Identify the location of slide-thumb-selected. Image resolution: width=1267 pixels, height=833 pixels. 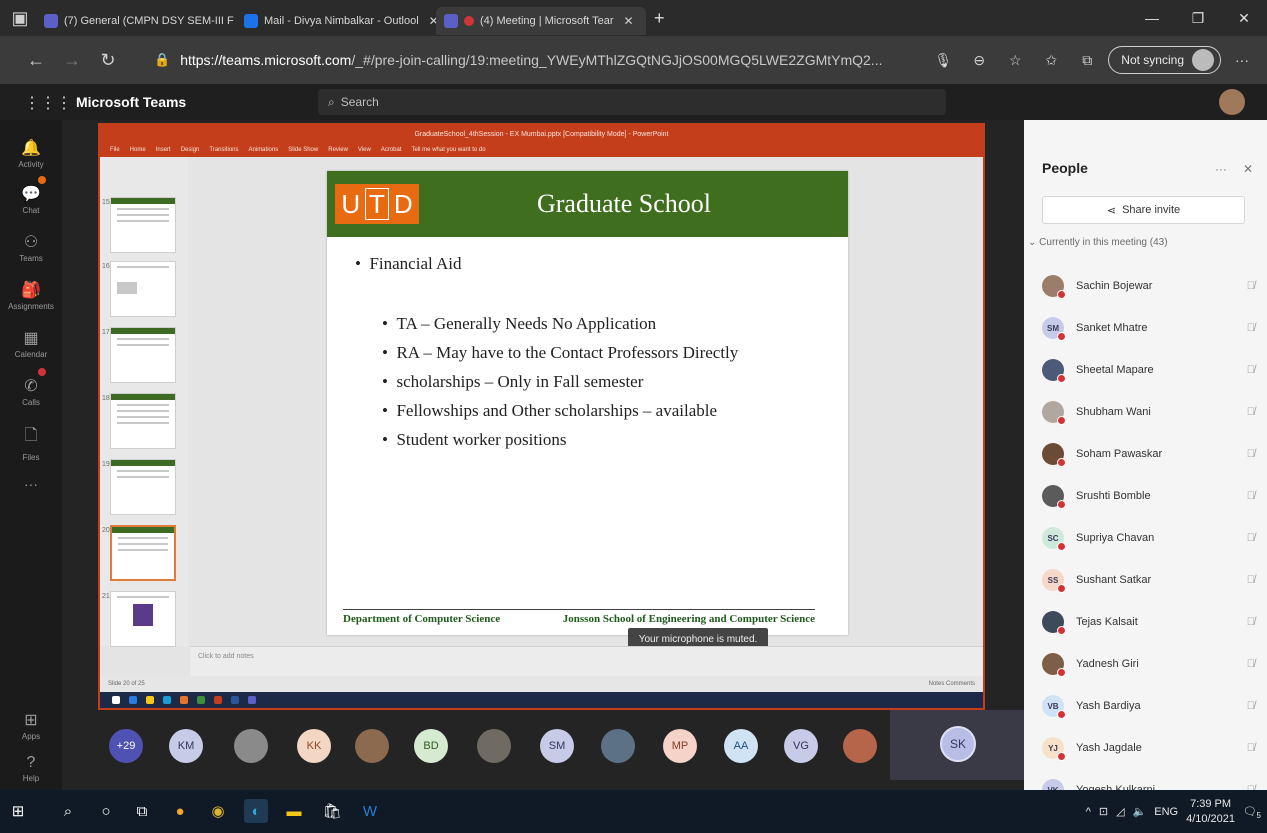
(143, 553).